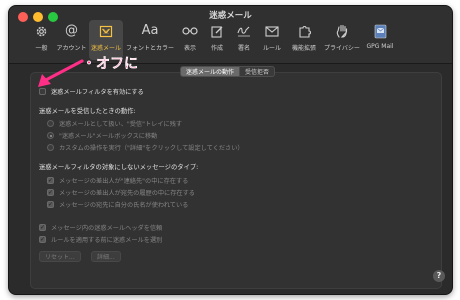 The image size is (460, 300). What do you see at coordinates (151, 148) in the screenshot?
I see `radio-label: カスタムの操作を実行（"詳細"をクリックして設定してください）` at bounding box center [151, 148].